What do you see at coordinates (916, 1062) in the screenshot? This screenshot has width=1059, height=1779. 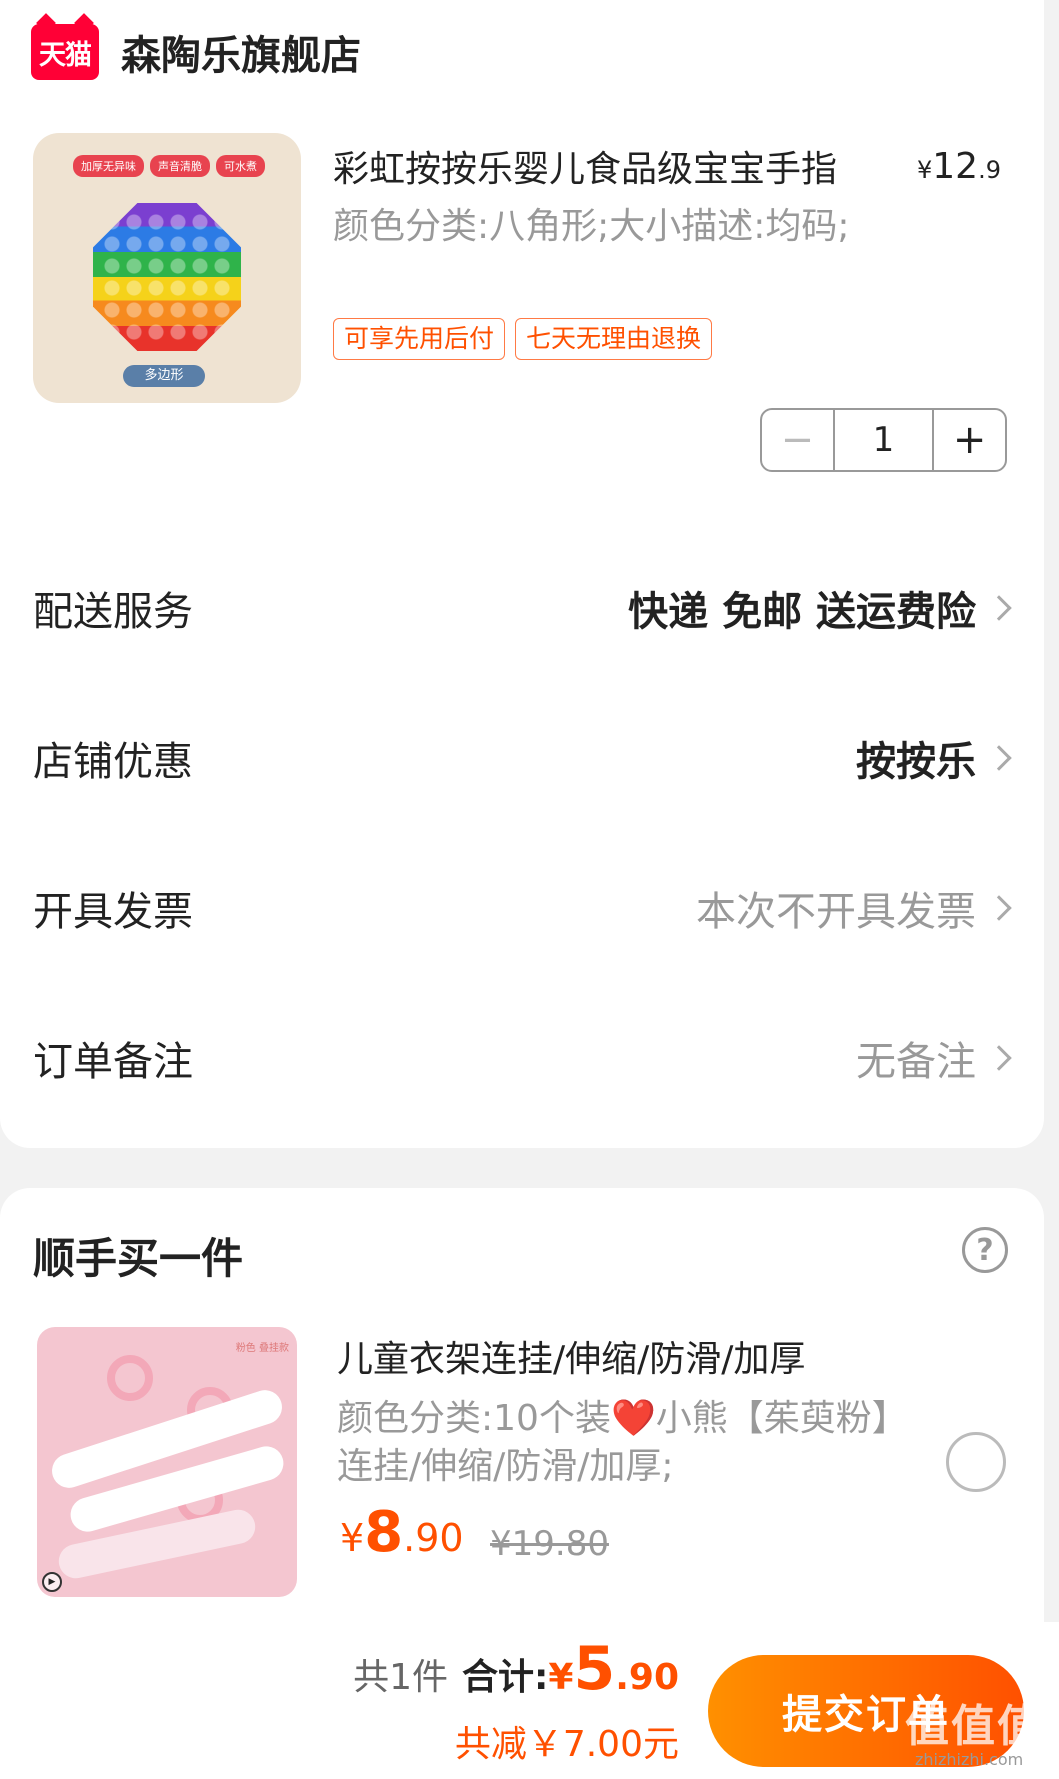 I see `row-value: 无备注` at bounding box center [916, 1062].